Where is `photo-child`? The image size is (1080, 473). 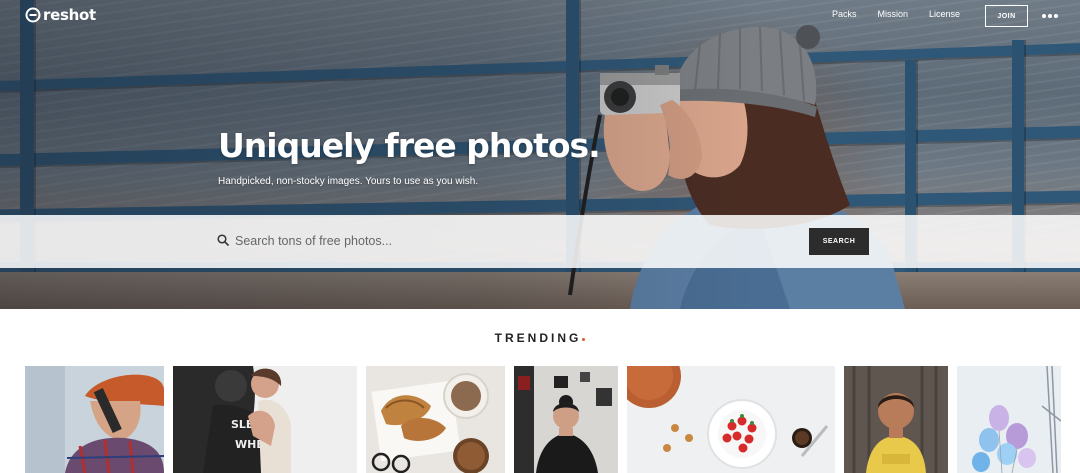
photo-child is located at coordinates (896, 419).